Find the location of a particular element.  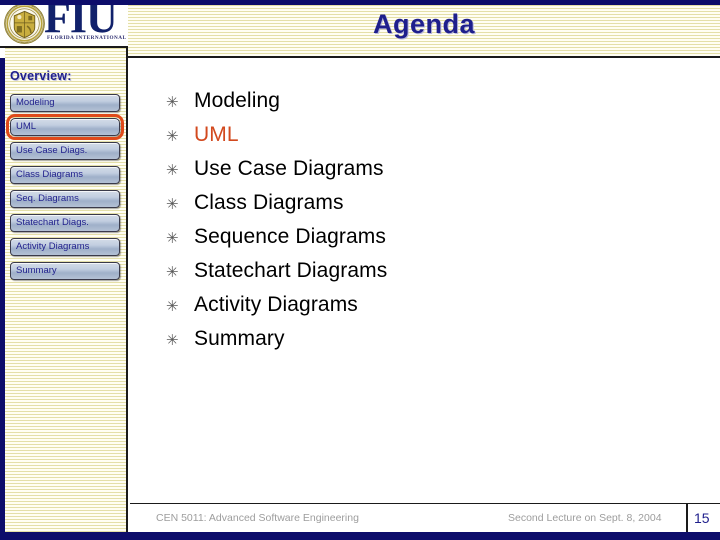

list-item: ✳ Sequence Diagrams is located at coordinates (426, 237).